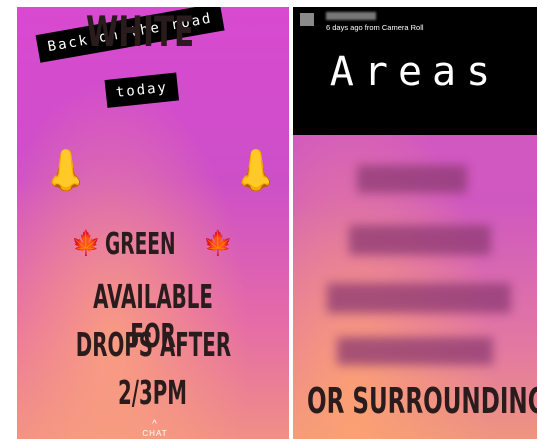 Image resolution: width=538 pixels, height=439 pixels. What do you see at coordinates (256, 171) in the screenshot?
I see `nose-emoji-right: 👃` at bounding box center [256, 171].